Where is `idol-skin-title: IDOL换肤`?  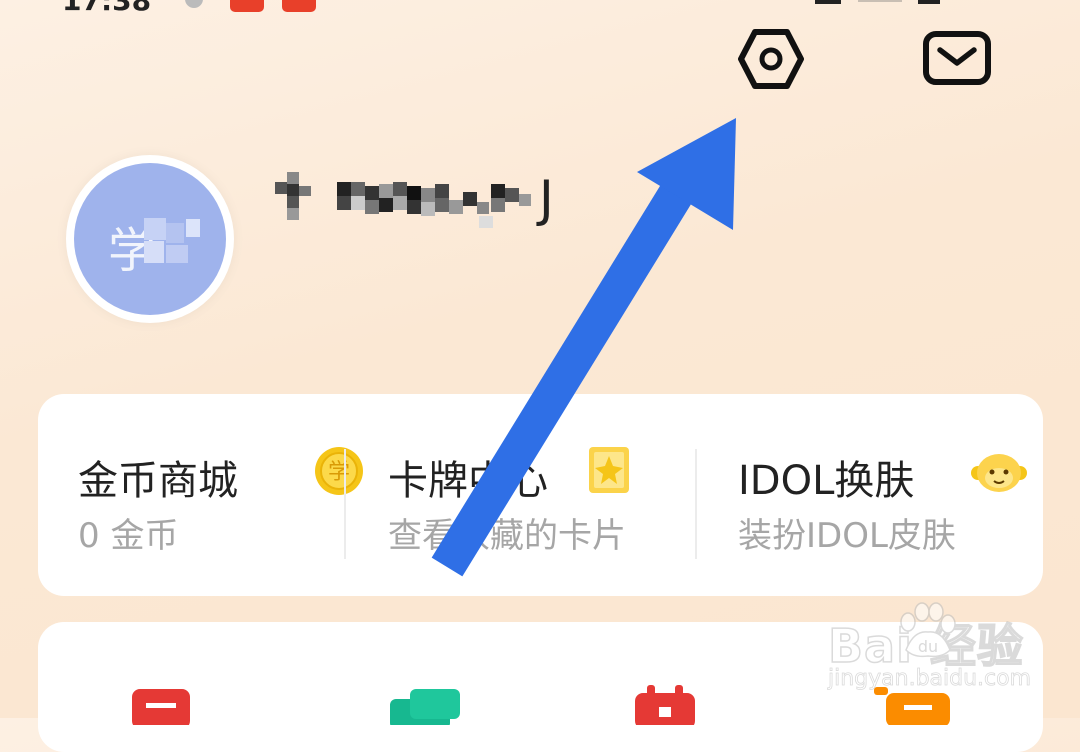
idol-skin-title: IDOL换肤 is located at coordinates (826, 481).